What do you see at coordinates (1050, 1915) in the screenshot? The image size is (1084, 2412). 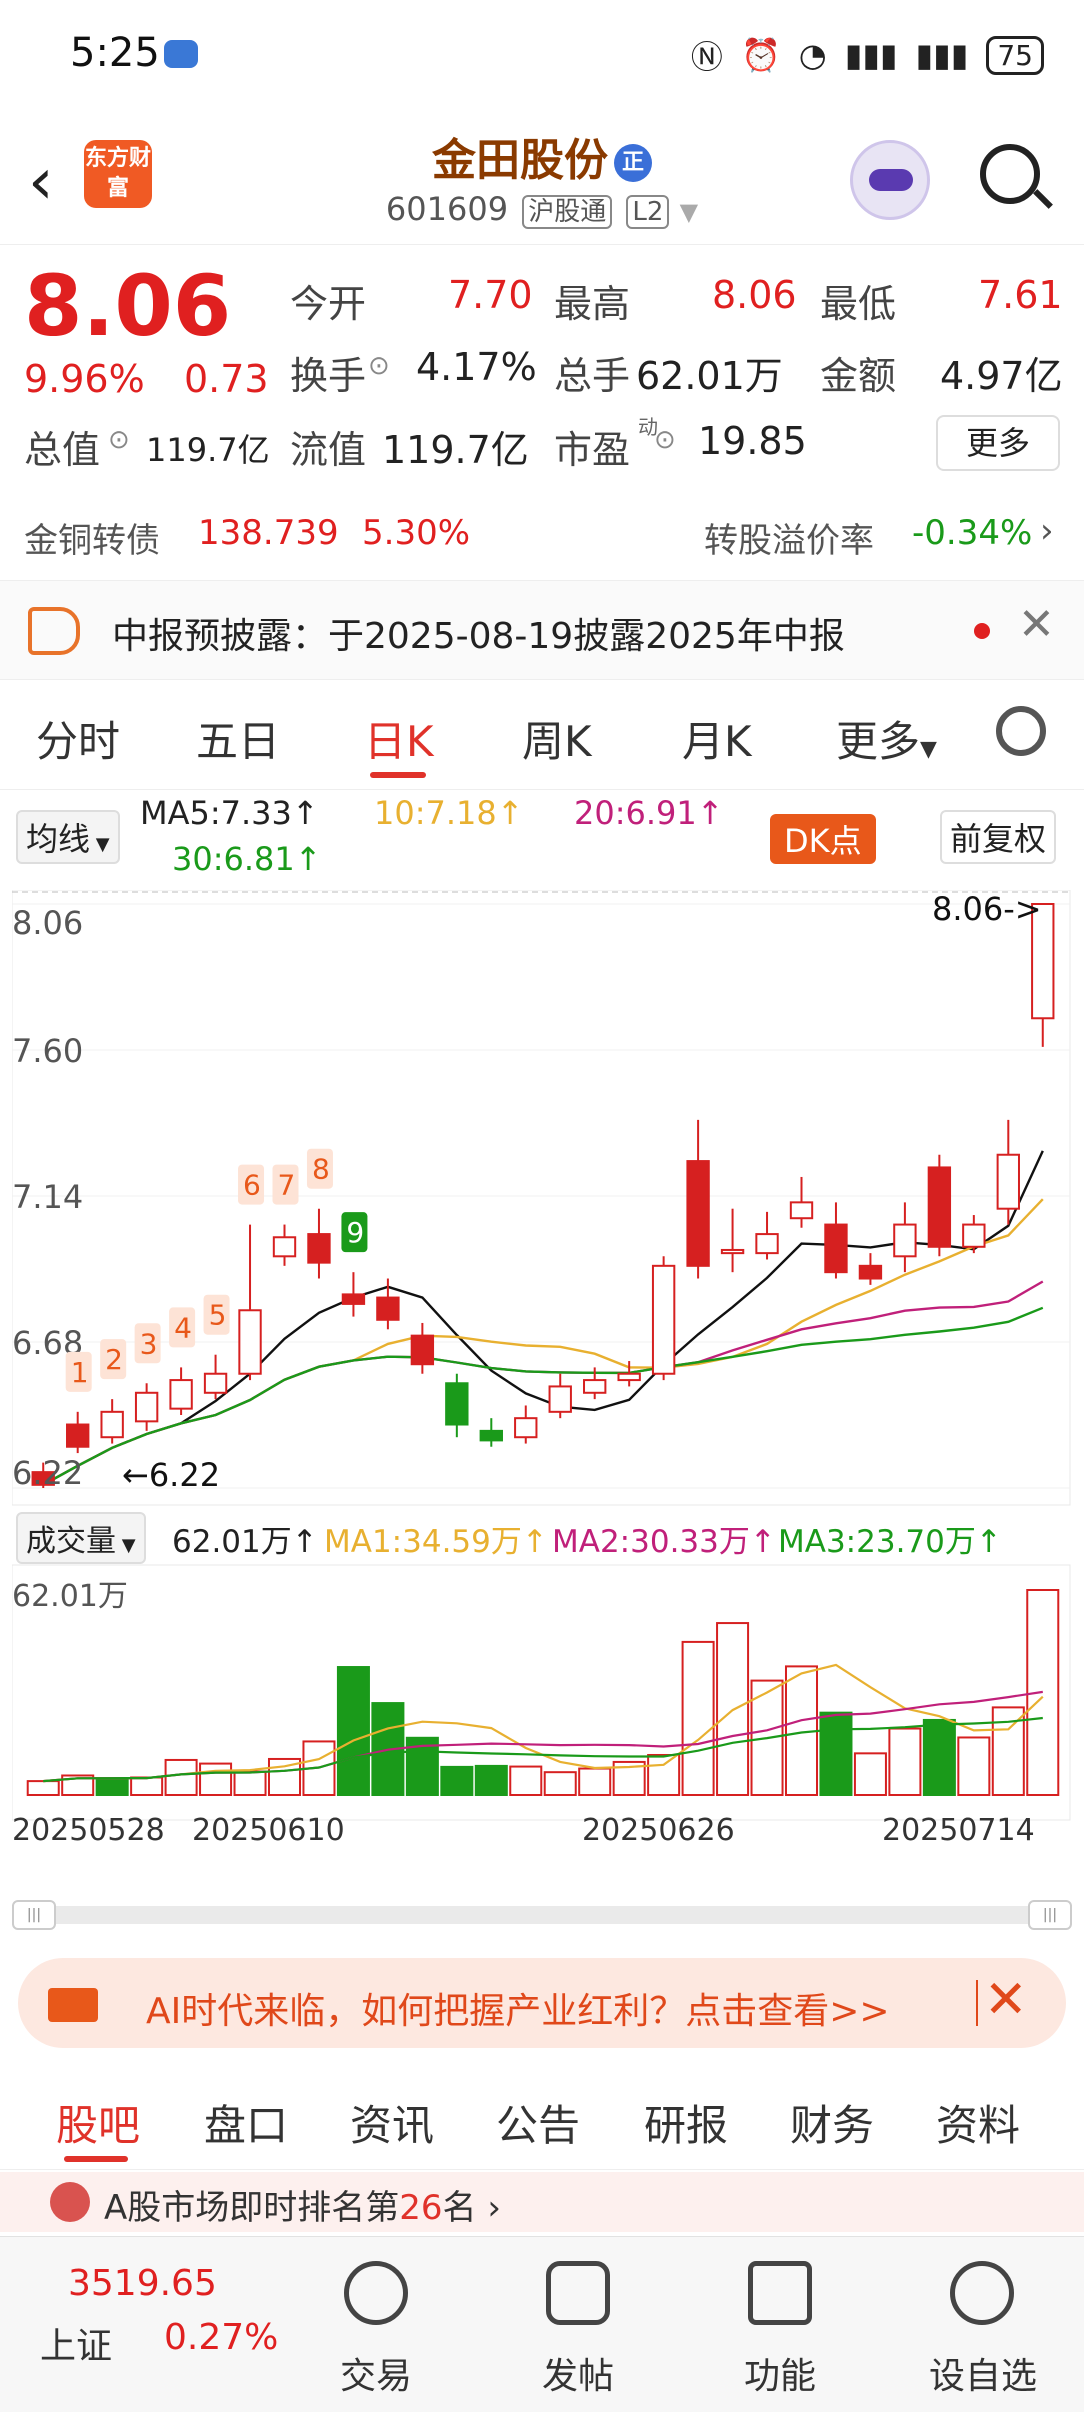 I see `scroll-handle-right: |||` at bounding box center [1050, 1915].